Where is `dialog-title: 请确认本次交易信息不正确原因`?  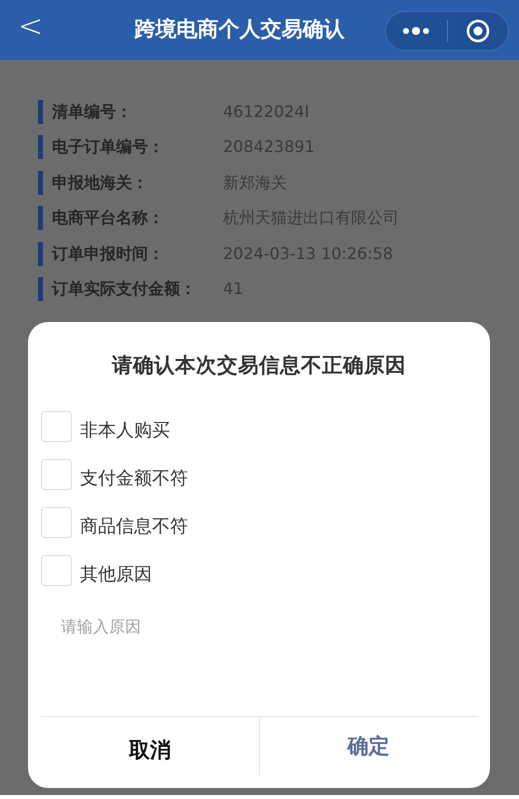
dialog-title: 请确认本次交易信息不正确原因 is located at coordinates (258, 365).